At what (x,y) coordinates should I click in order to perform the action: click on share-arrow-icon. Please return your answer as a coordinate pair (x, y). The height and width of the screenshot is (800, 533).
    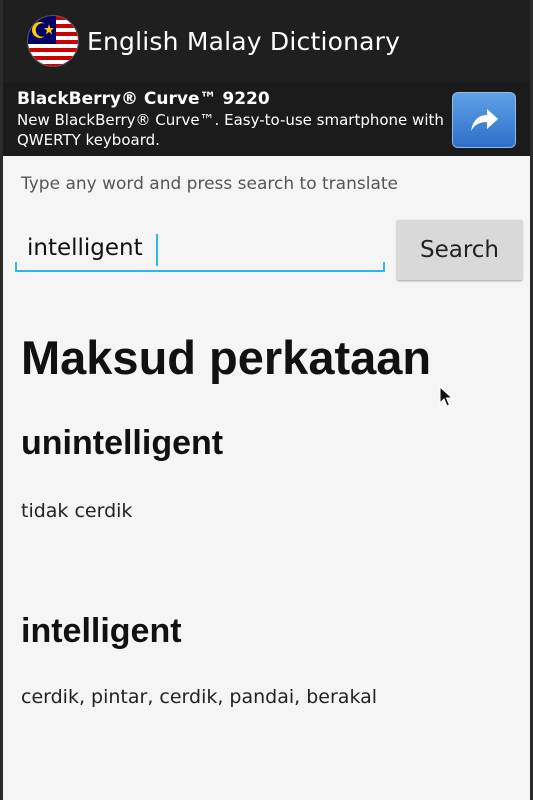
    Looking at the image, I should click on (484, 120).